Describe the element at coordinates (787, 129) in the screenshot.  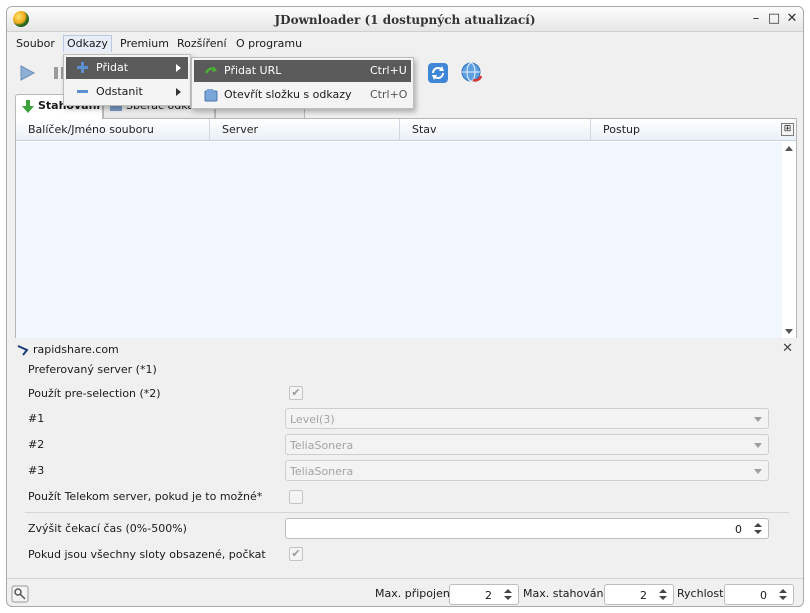
I see `column-chooser-icon: ⊞` at that location.